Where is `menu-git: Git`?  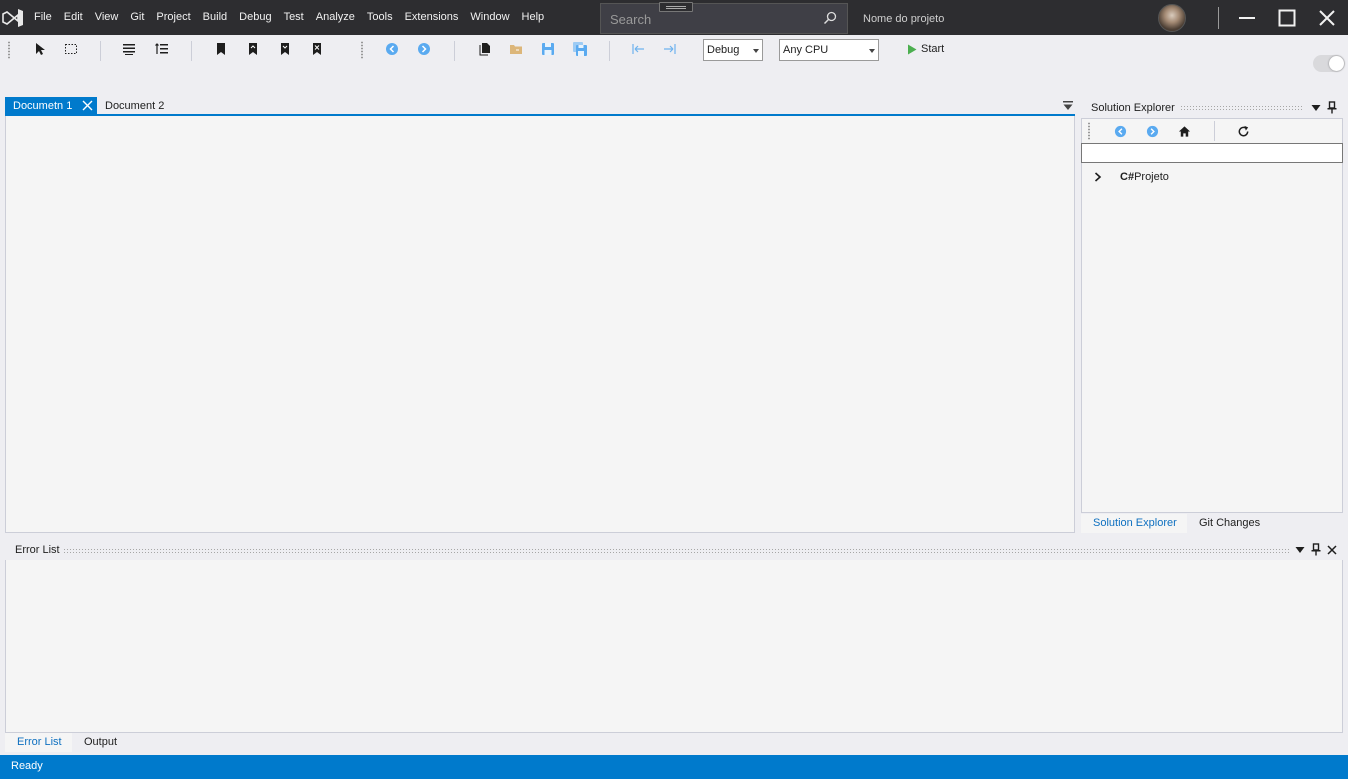 menu-git: Git is located at coordinates (137, 17).